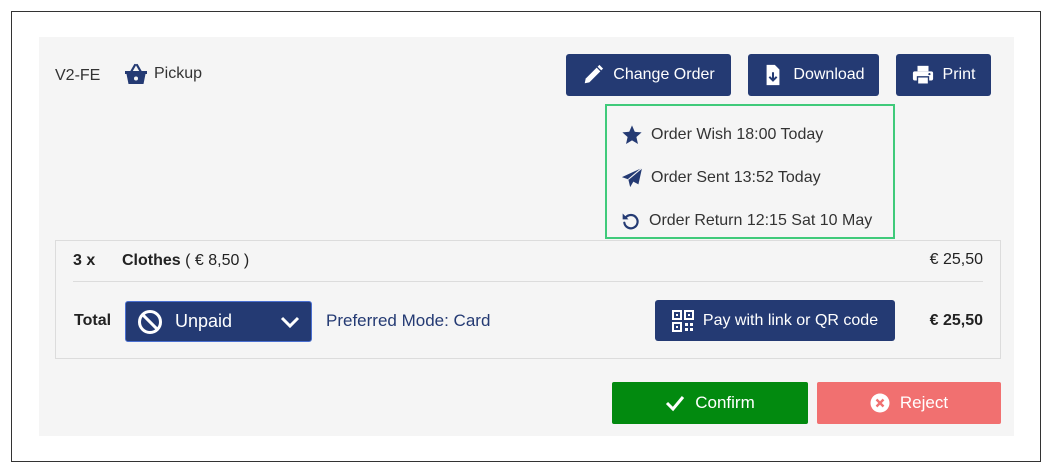 Image resolution: width=1051 pixels, height=469 pixels. I want to click on delivery-mode: Pickup, so click(163, 74).